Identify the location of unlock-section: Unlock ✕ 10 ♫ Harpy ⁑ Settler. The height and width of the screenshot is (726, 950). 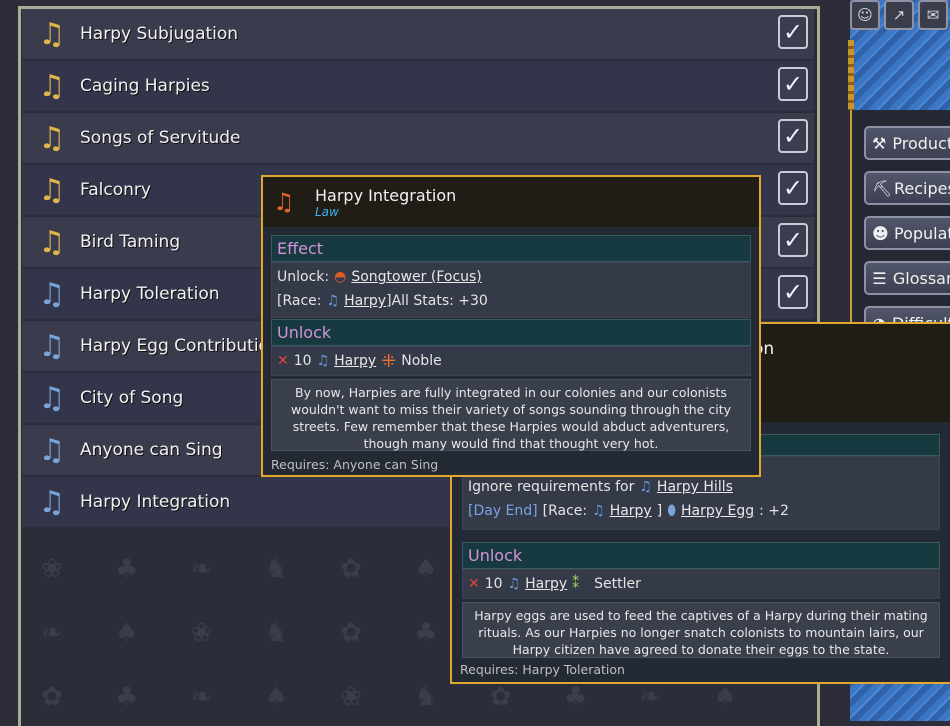
(701, 570).